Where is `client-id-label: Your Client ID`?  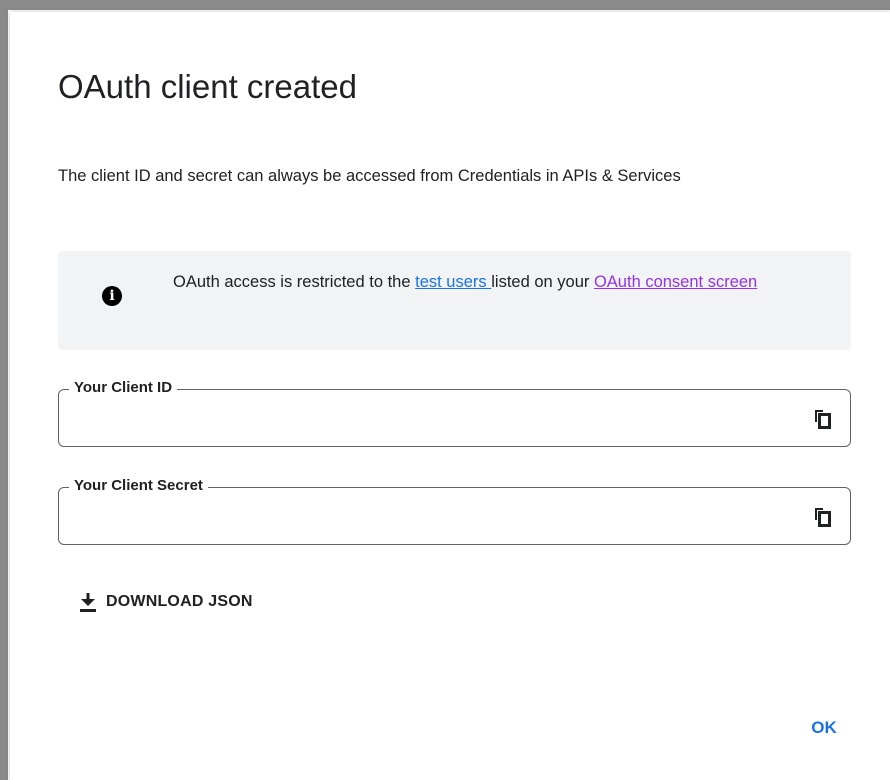 client-id-label: Your Client ID is located at coordinates (123, 388).